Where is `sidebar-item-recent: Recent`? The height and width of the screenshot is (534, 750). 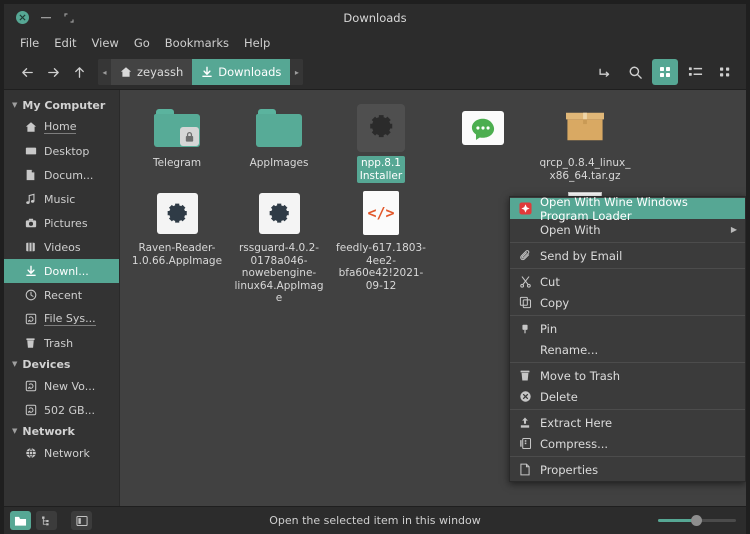 sidebar-item-recent: Recent is located at coordinates (61, 295).